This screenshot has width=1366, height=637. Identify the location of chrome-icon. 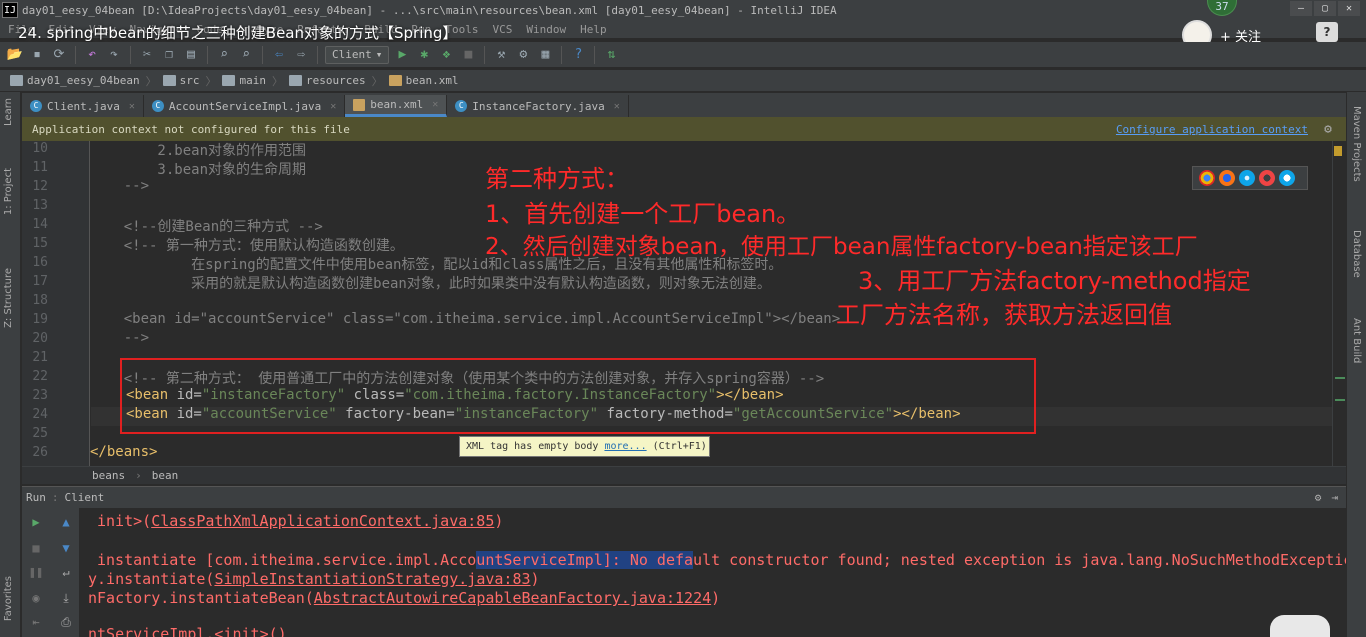
(1207, 178).